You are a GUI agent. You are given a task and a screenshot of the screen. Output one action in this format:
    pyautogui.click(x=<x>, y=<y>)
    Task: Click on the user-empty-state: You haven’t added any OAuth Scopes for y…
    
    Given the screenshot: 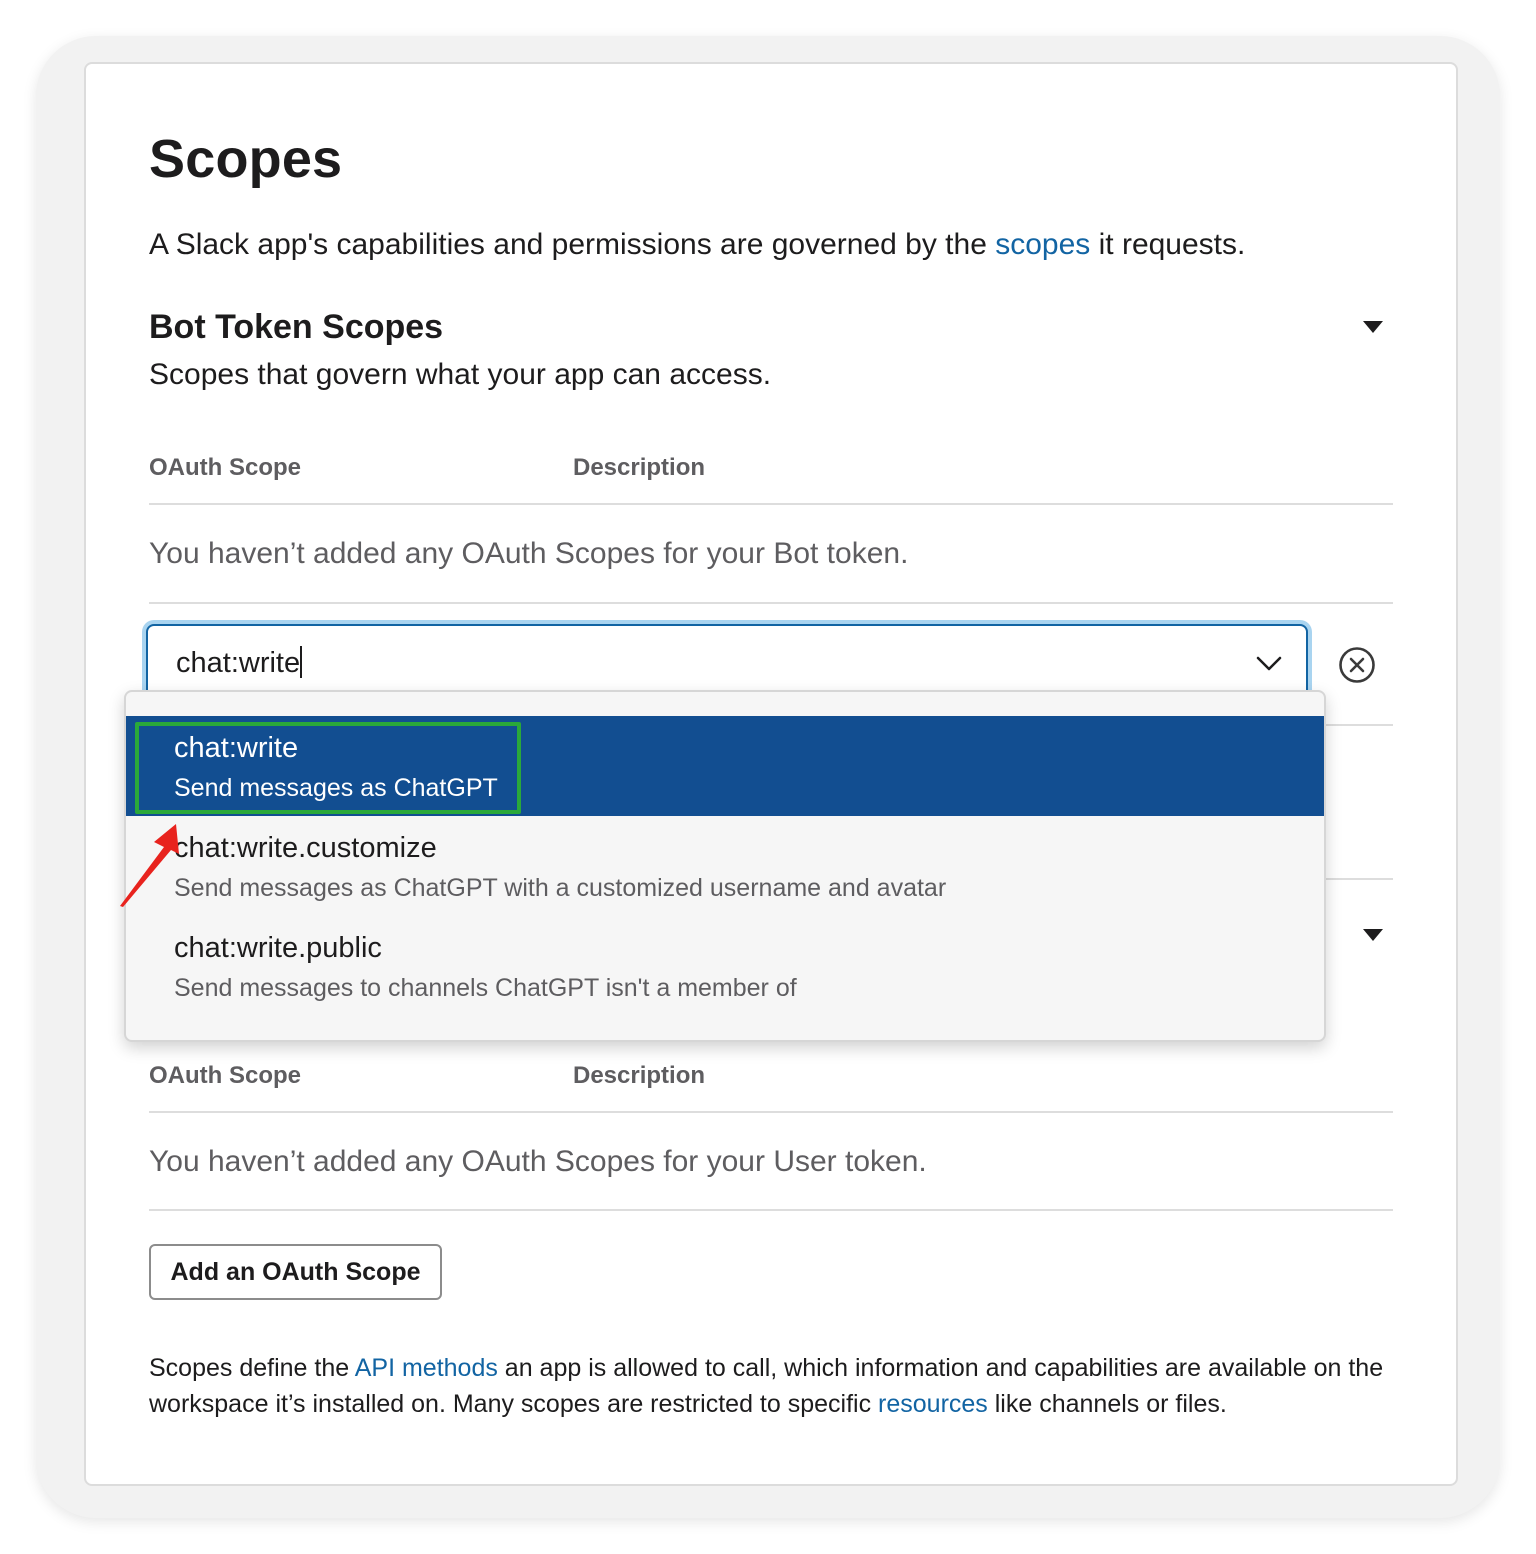 What is the action you would take?
    pyautogui.click(x=538, y=1161)
    